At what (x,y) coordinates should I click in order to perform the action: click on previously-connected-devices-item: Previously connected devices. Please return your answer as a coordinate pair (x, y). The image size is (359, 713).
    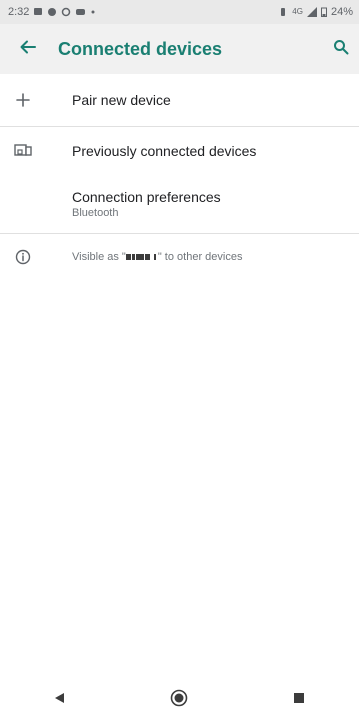
    Looking at the image, I should click on (179, 150).